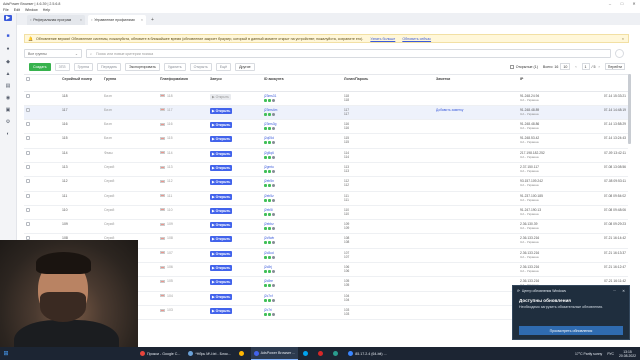 This screenshot has height=360, width=640. Describe the element at coordinates (382, 39) in the screenshot. I see `learn-more-link: Узнать больше` at that location.